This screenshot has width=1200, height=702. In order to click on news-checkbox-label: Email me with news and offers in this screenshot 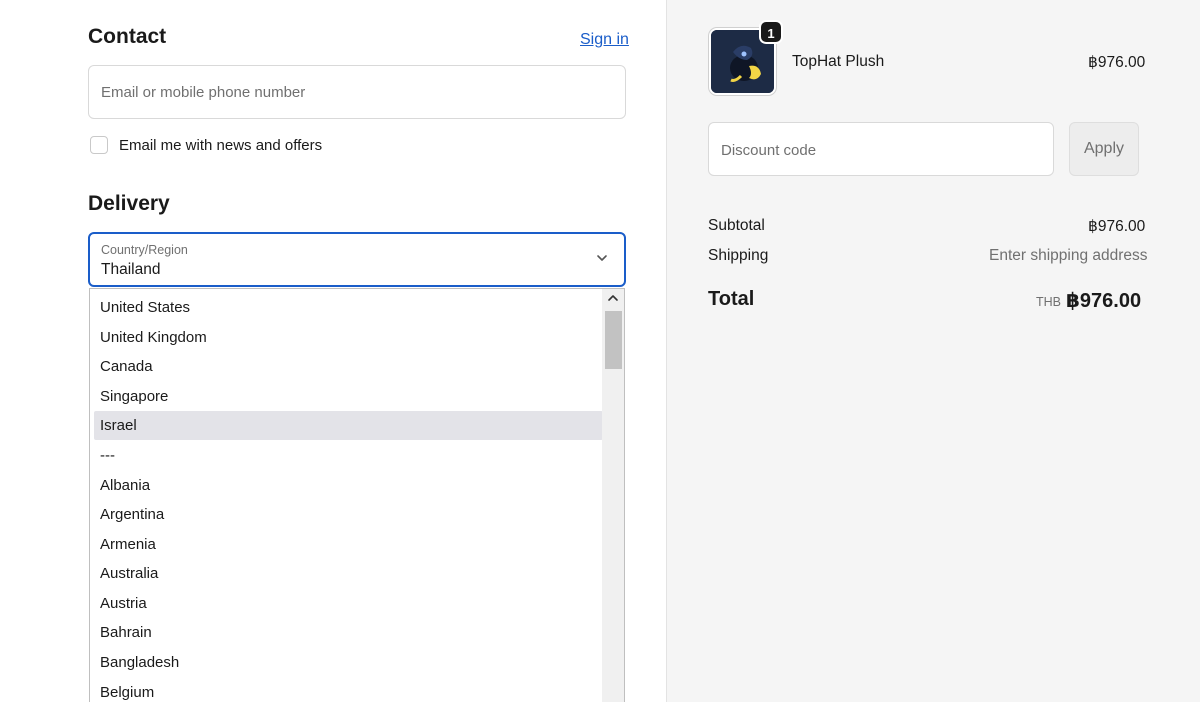, I will do `click(220, 145)`.